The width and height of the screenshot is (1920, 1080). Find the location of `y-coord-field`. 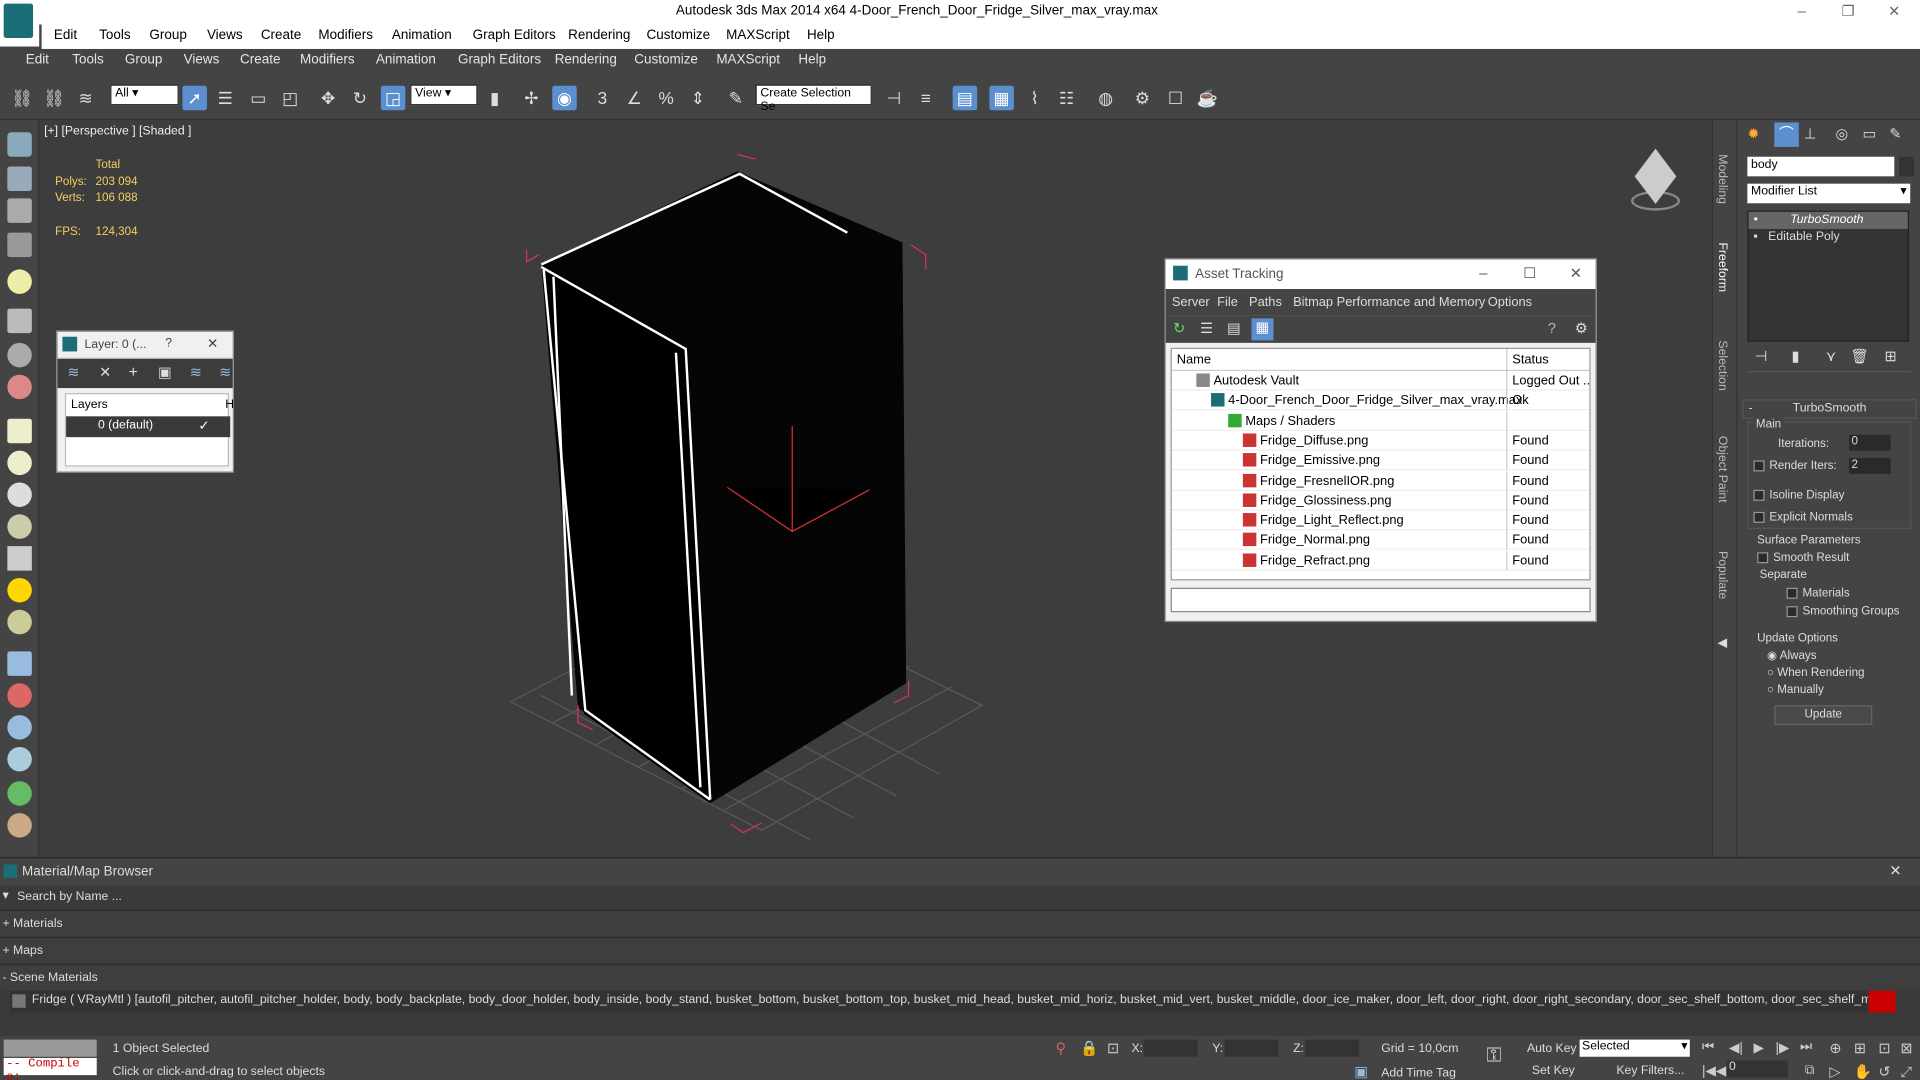

y-coord-field is located at coordinates (1251, 1048).